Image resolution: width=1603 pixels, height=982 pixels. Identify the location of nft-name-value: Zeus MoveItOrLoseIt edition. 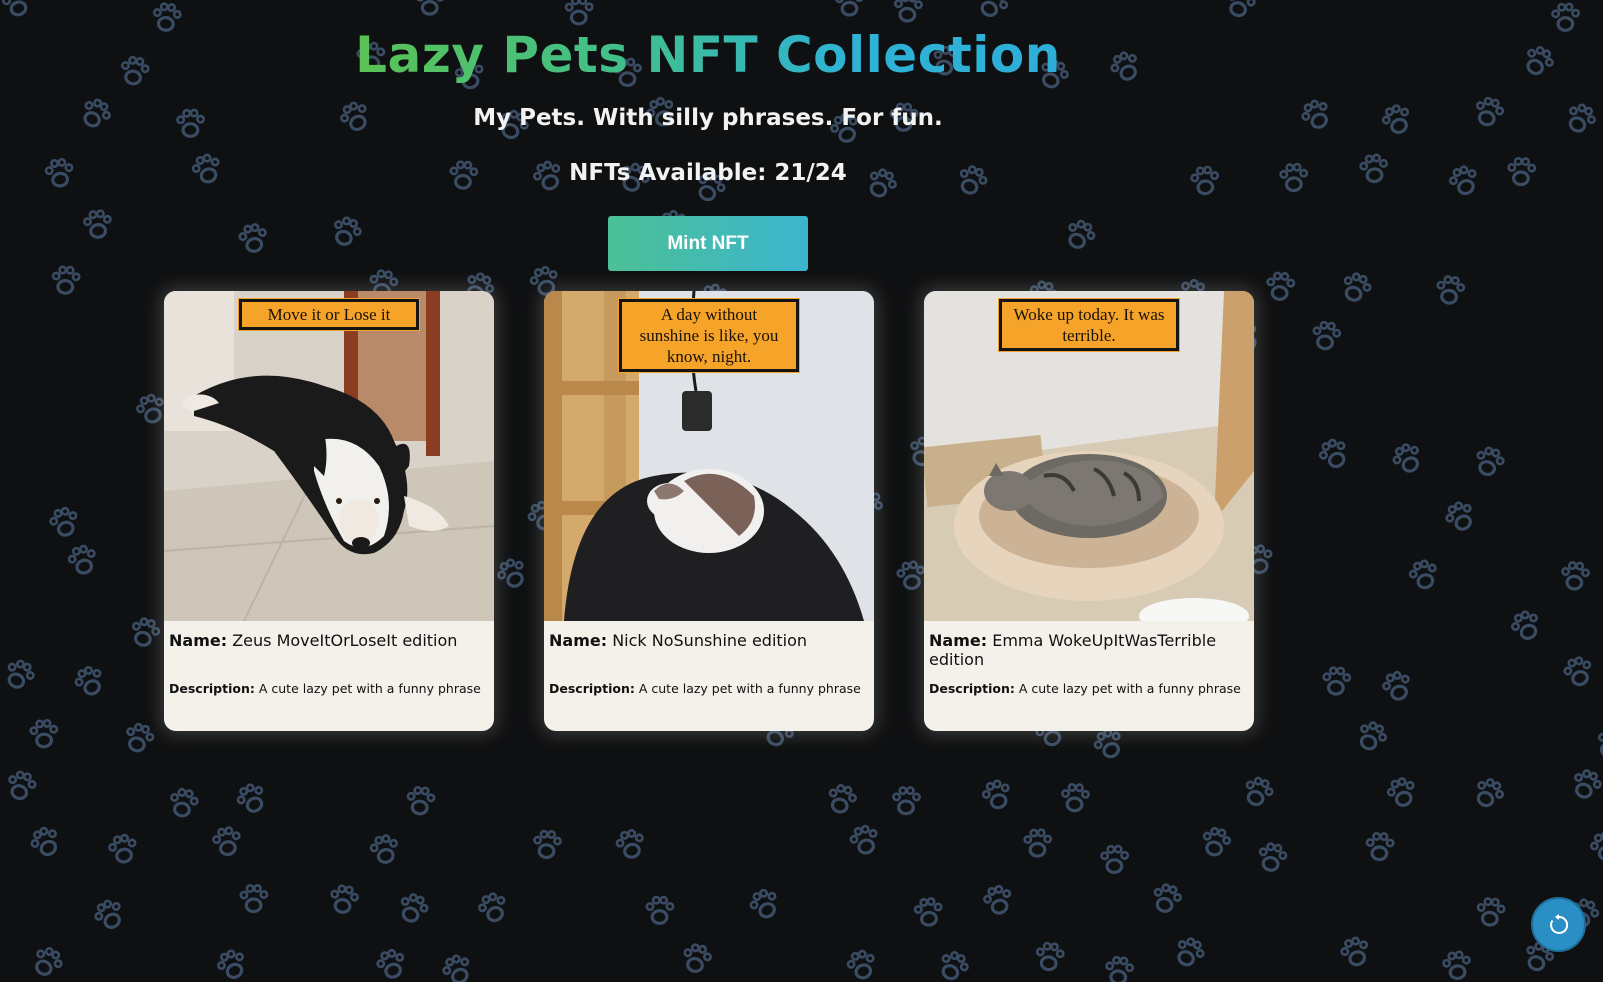
(345, 640).